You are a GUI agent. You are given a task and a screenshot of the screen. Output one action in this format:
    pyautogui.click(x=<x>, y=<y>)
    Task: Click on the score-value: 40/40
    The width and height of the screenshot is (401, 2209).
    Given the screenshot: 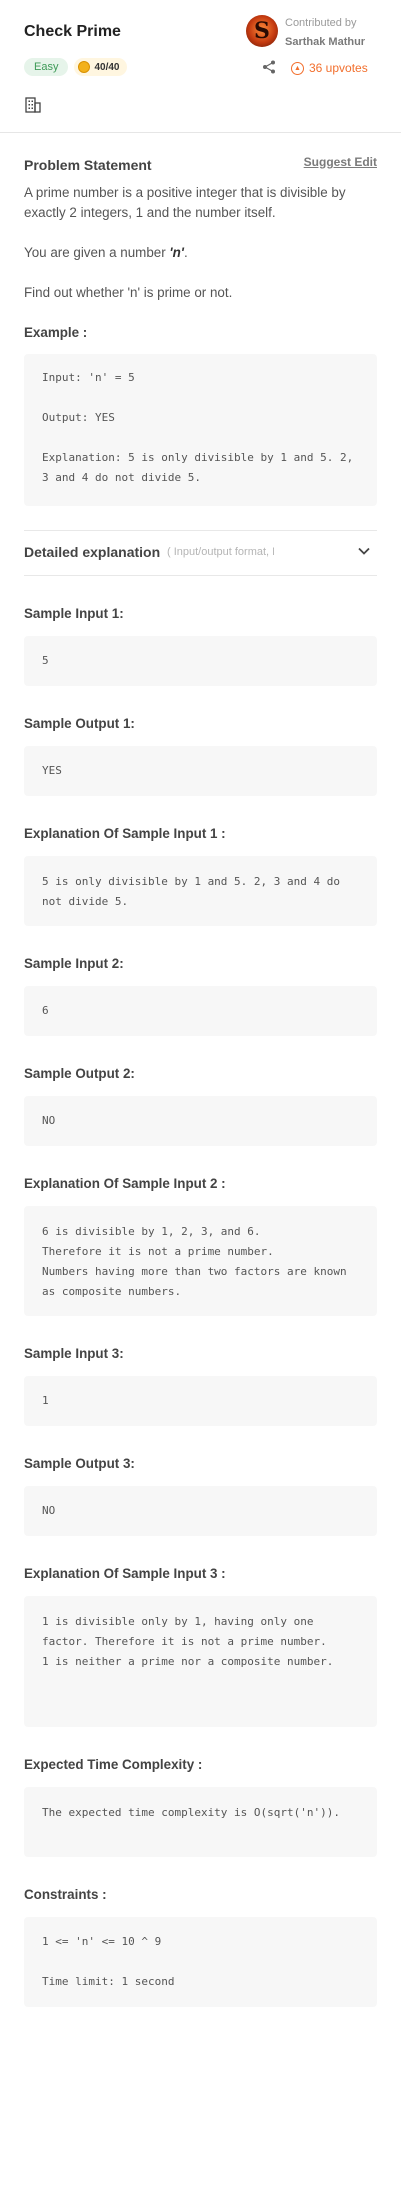 What is the action you would take?
    pyautogui.click(x=107, y=67)
    